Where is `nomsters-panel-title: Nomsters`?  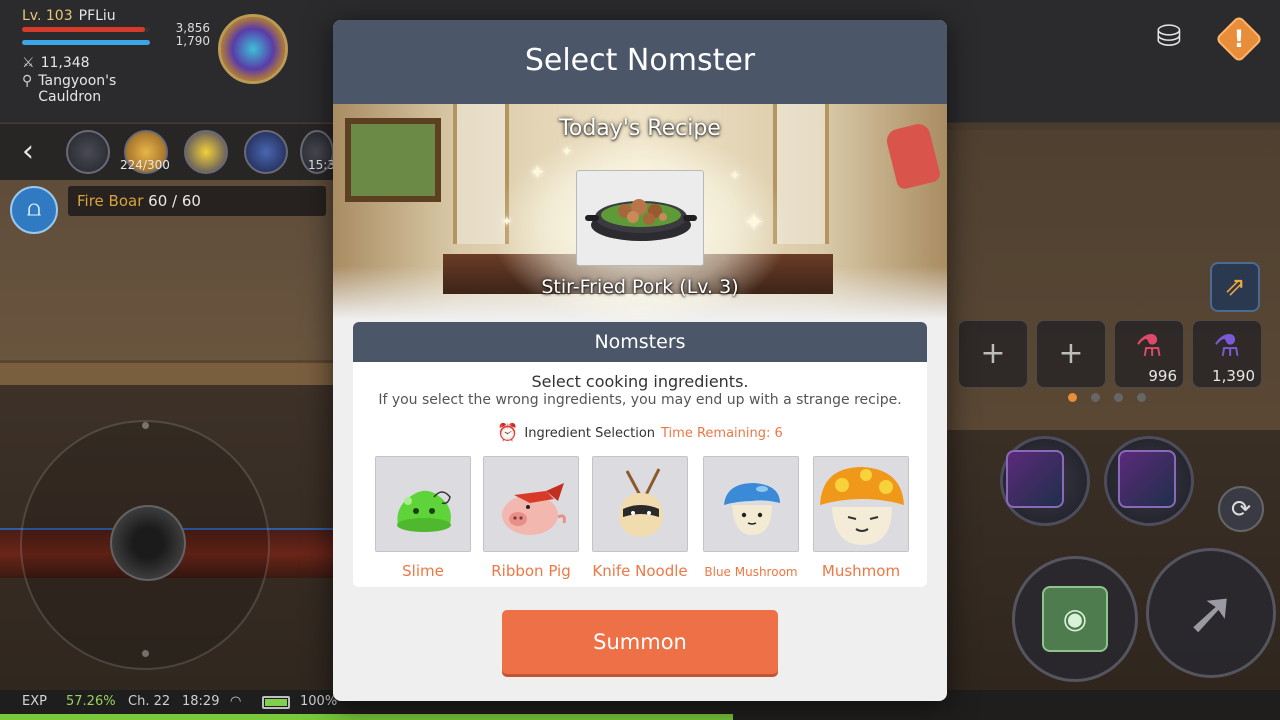 nomsters-panel-title: Nomsters is located at coordinates (640, 342).